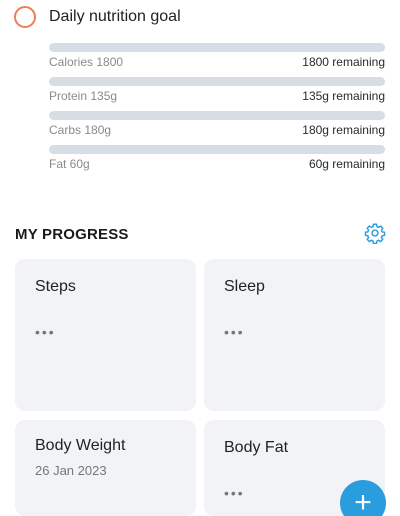 This screenshot has height=516, width=400. Describe the element at coordinates (217, 56) in the screenshot. I see `nutrient-calories: Calories 1800 1800 remaining` at that location.